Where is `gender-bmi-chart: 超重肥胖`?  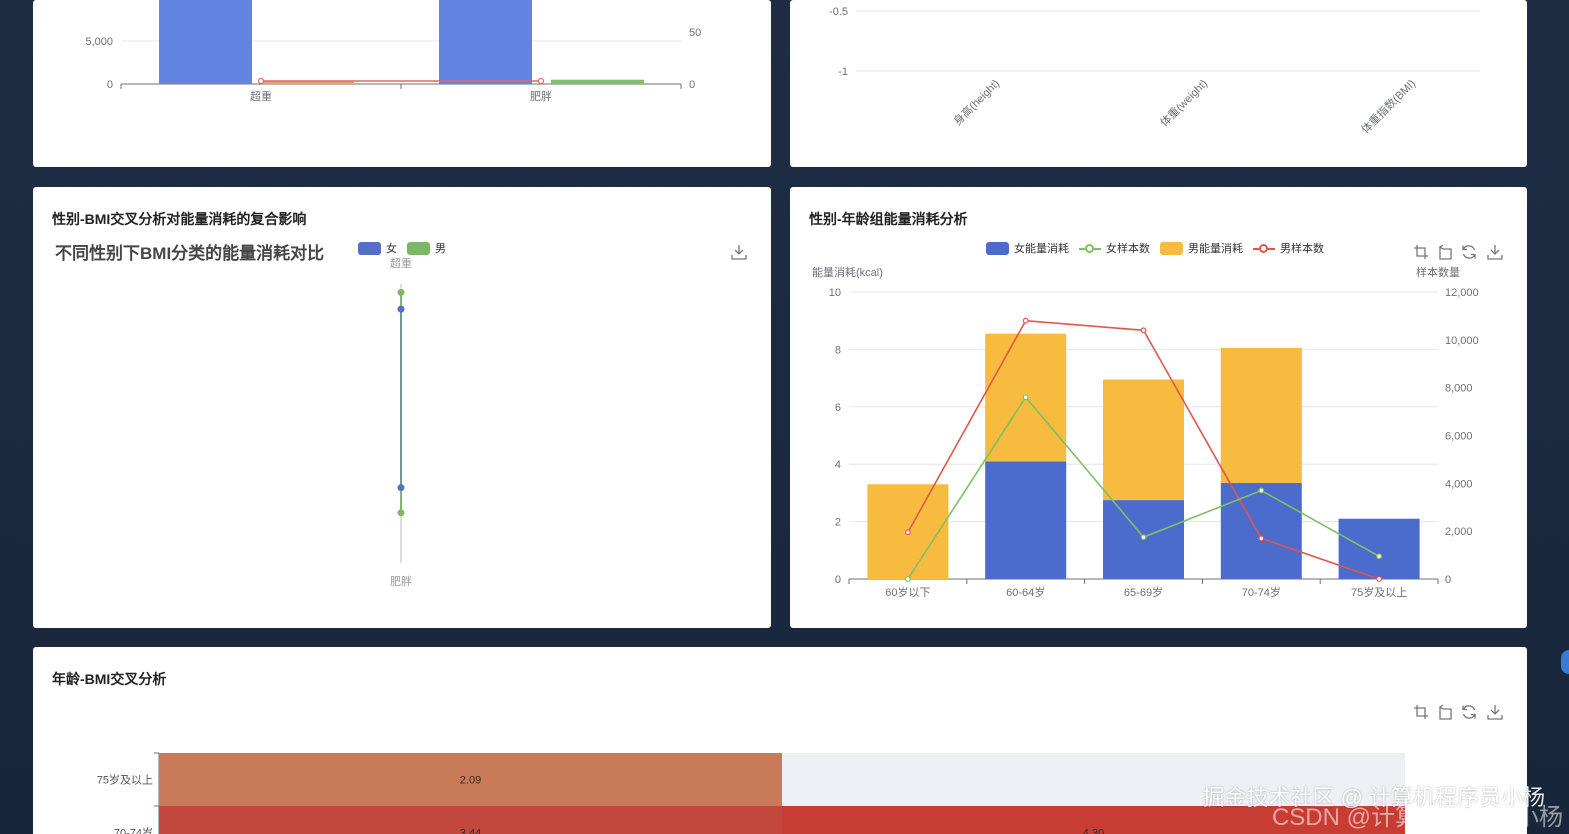 gender-bmi-chart: 超重肥胖 is located at coordinates (401, 422).